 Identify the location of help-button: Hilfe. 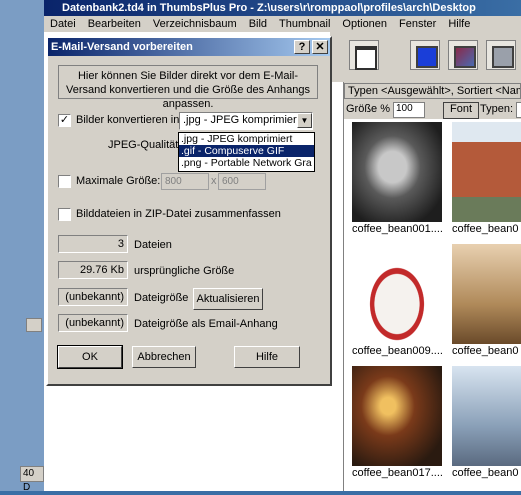
(267, 357).